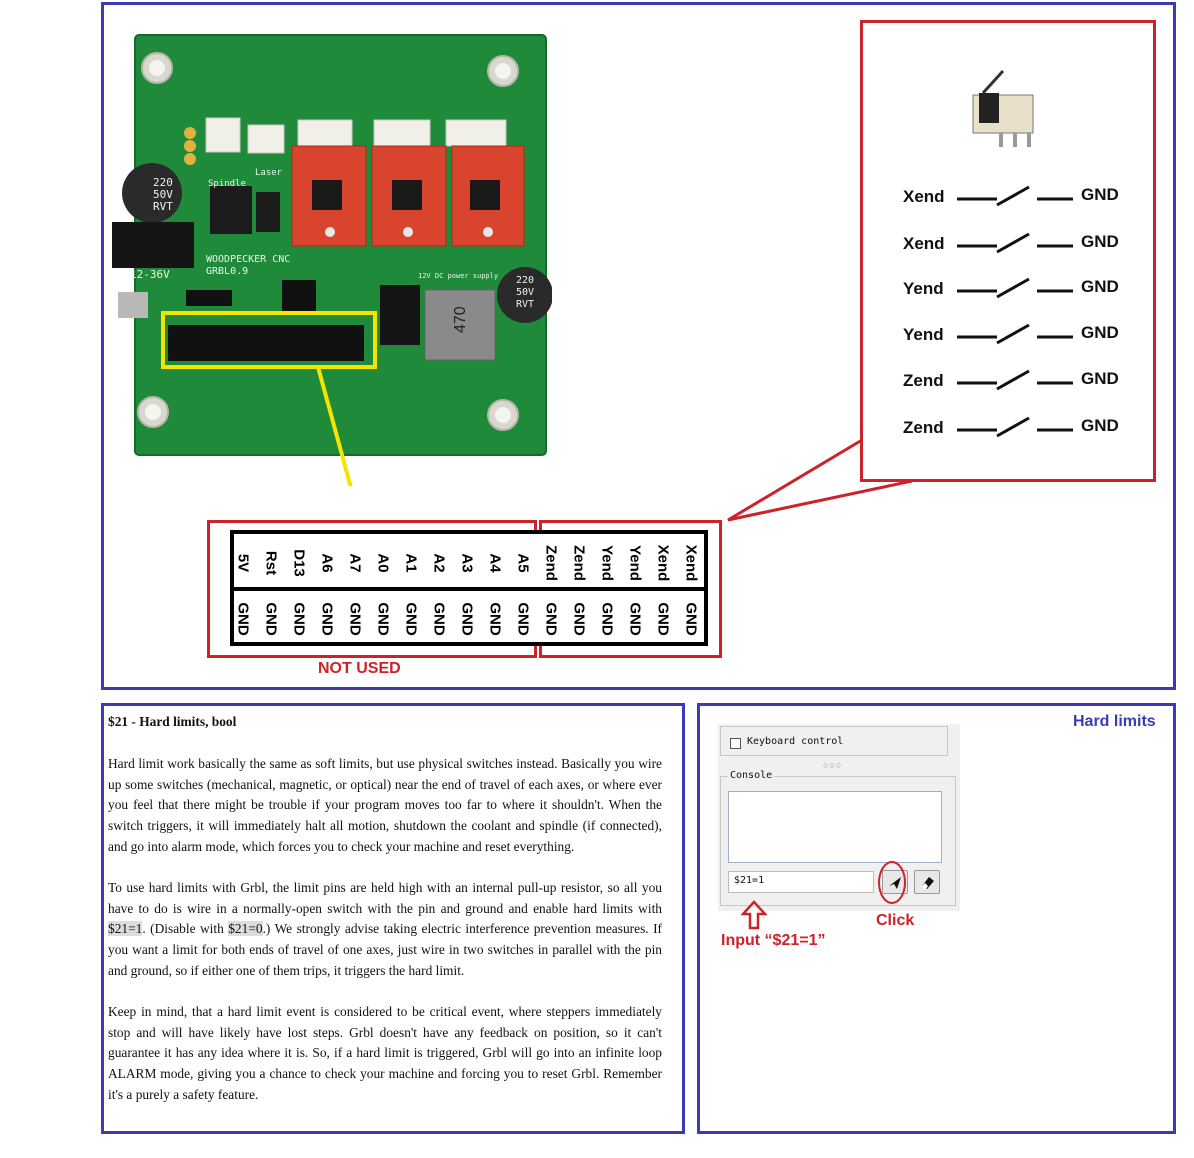  I want to click on pin-label-top: A7, so click(355, 563).